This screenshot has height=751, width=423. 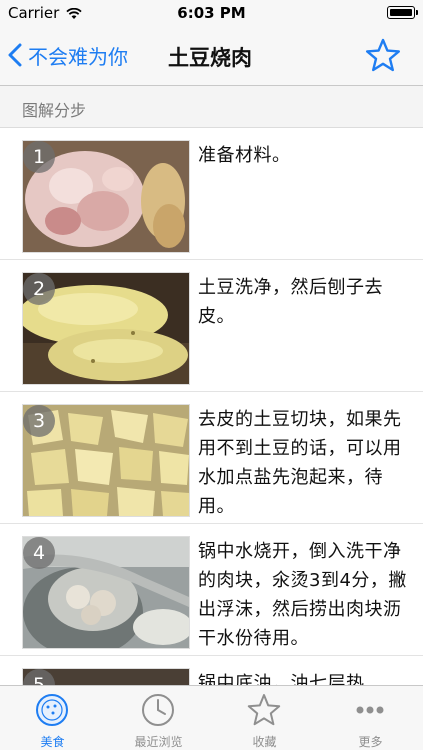 I want to click on step-description: 锅中底油，油七层热, so click(x=281, y=679).